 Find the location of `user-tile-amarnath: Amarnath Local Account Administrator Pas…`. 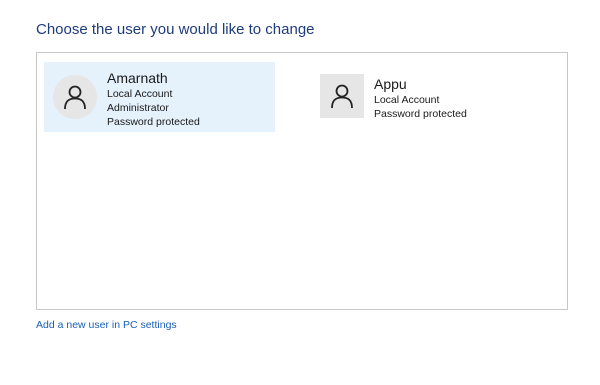

user-tile-amarnath: Amarnath Local Account Administrator Pas… is located at coordinates (159, 97).